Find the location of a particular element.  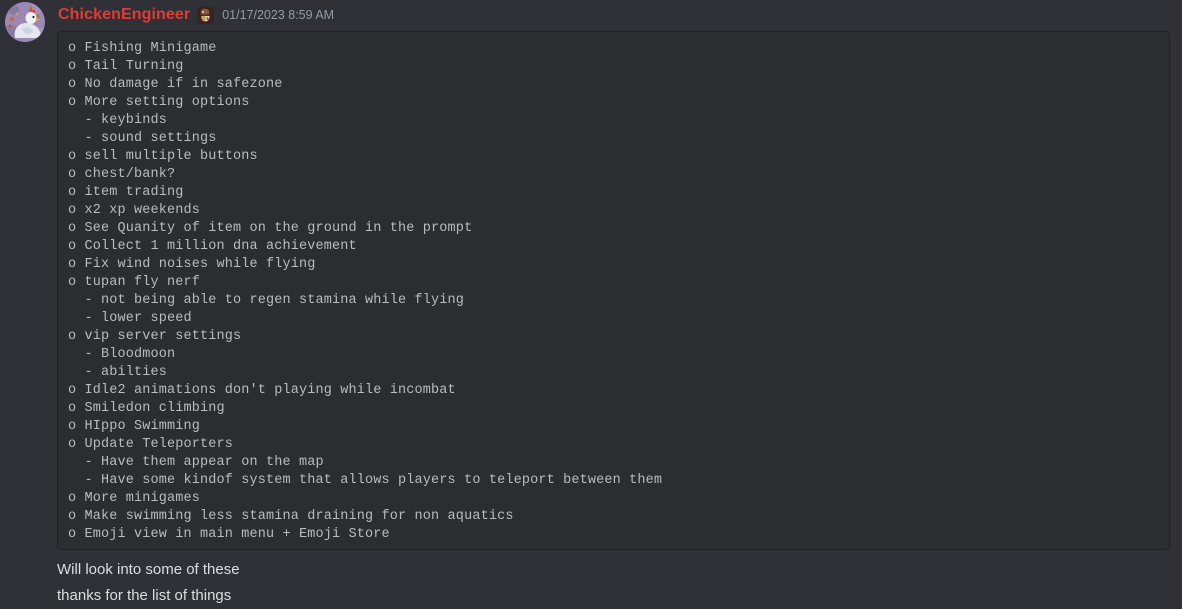

guild-badge-glyph is located at coordinates (206, 15).